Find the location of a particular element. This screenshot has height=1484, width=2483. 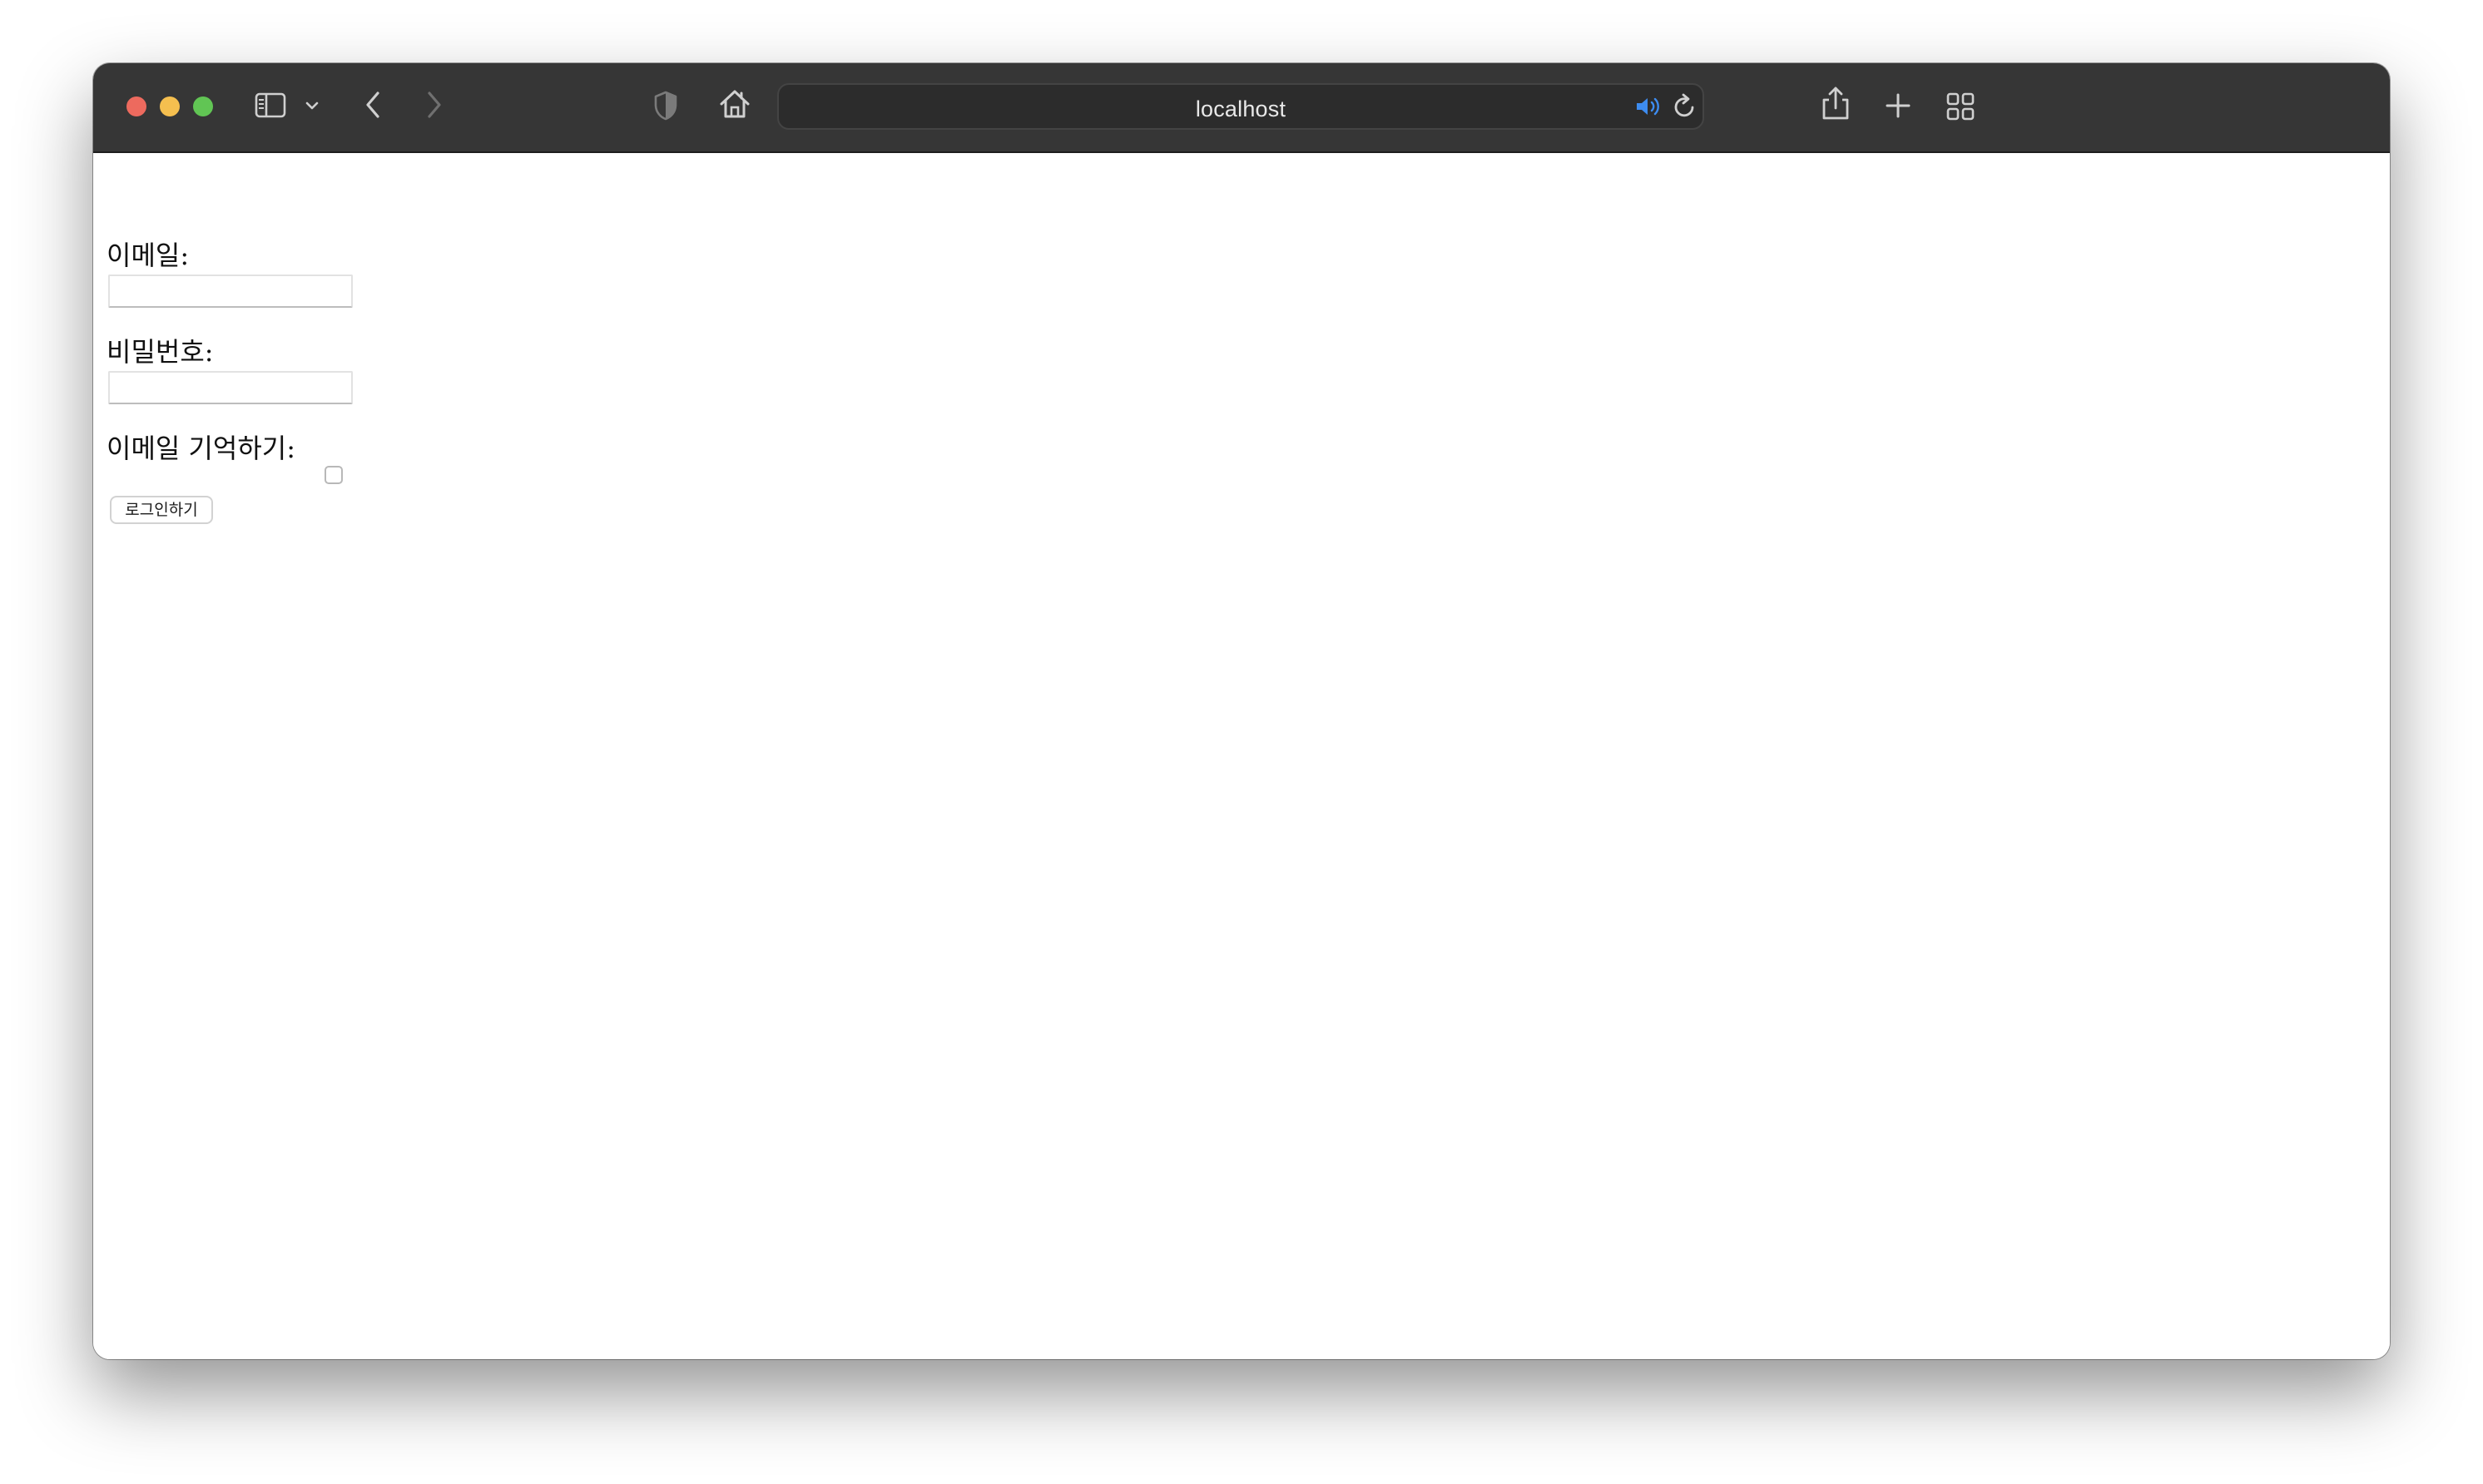

login-button: 로그인하기 is located at coordinates (161, 510).